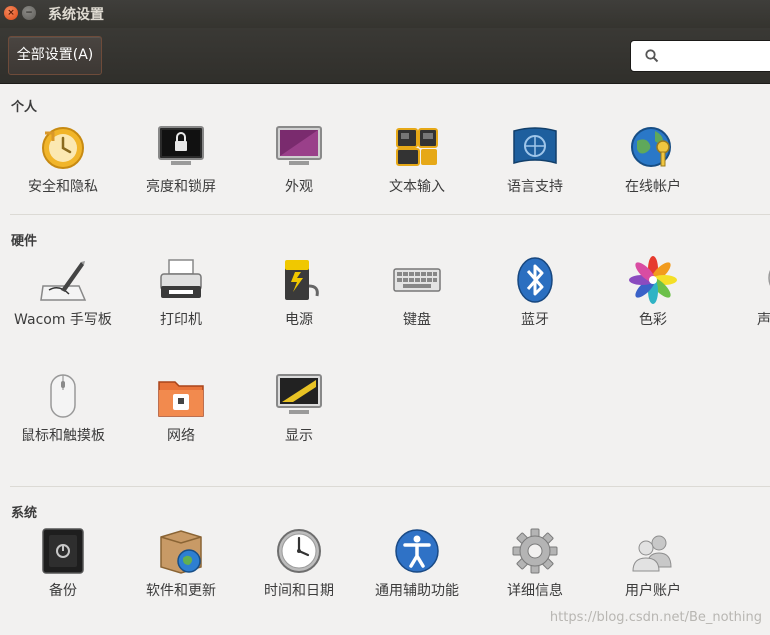  Describe the element at coordinates (741, 293) in the screenshot. I see `settings-item-sound: 声` at that location.